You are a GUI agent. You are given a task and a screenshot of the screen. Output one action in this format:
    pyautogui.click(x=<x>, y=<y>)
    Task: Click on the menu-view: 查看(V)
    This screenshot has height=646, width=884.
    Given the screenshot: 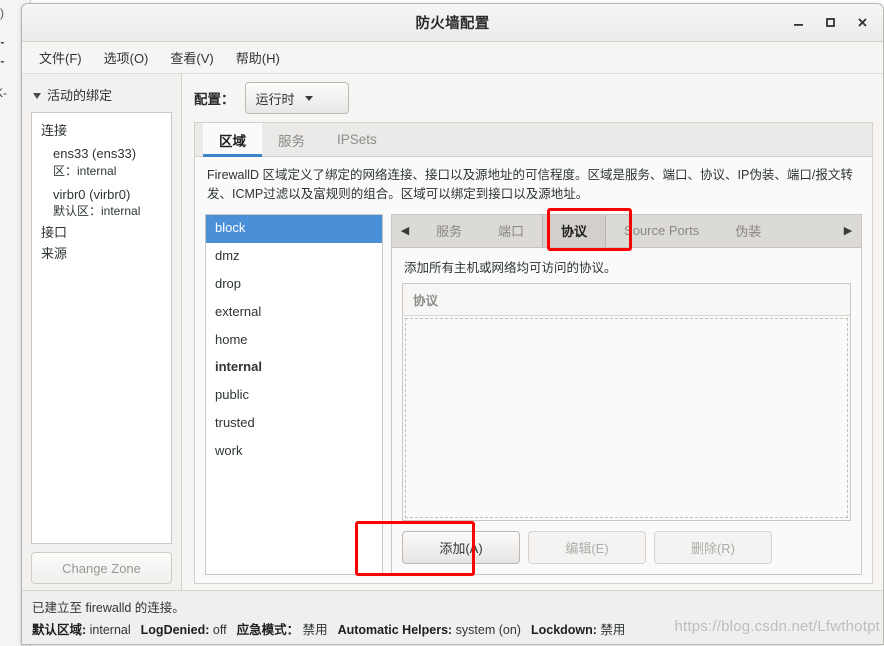 What is the action you would take?
    pyautogui.click(x=191, y=57)
    